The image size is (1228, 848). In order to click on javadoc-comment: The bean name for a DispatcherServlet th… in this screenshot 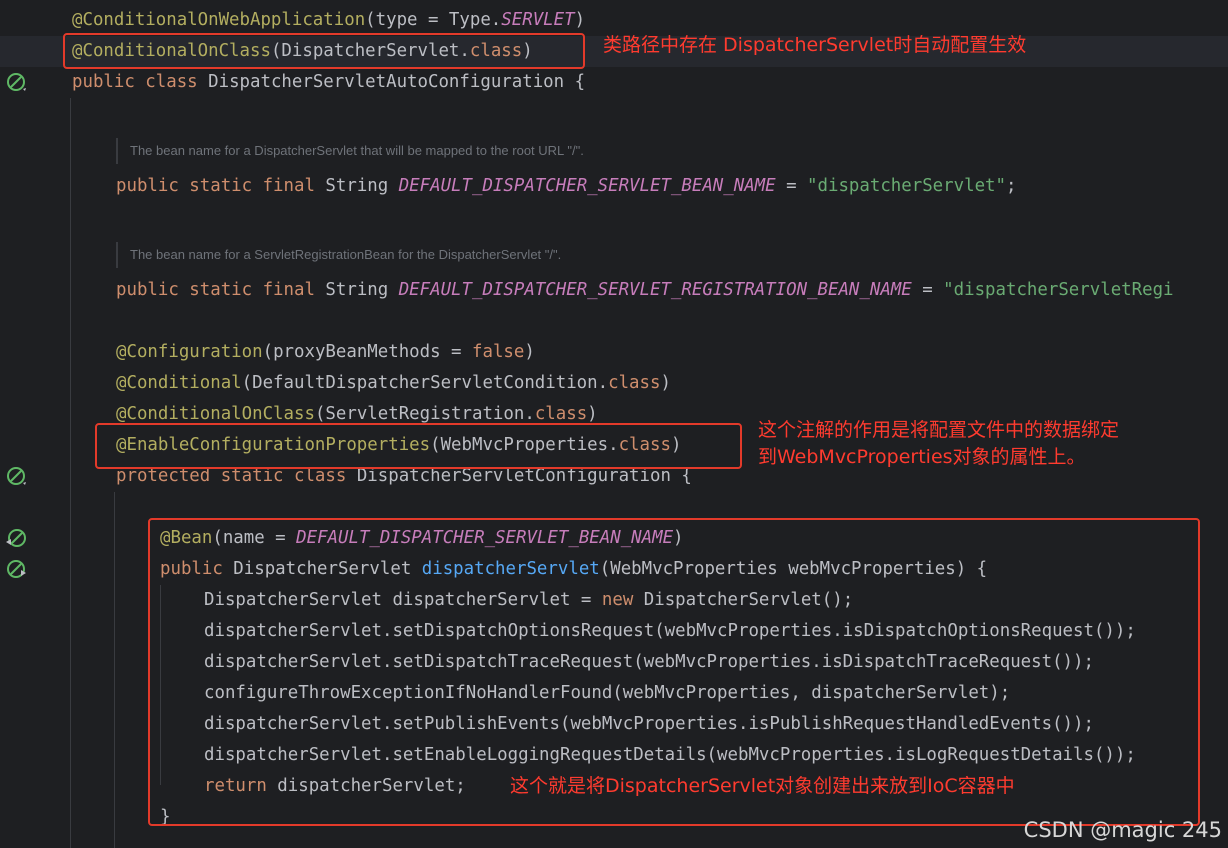, I will do `click(350, 151)`.